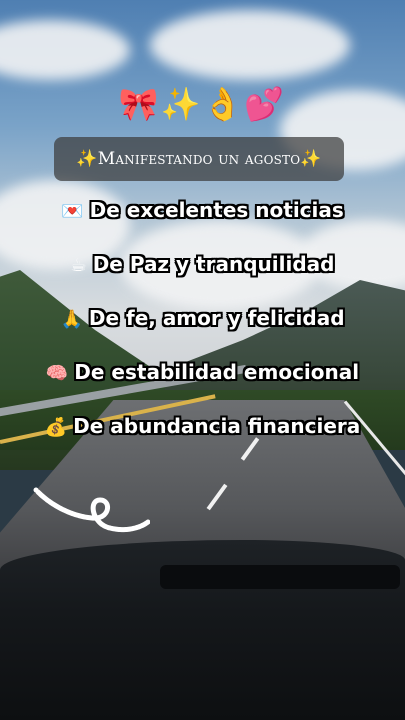  I want to click on affirmation-line: 🧠 De estabilidad emocional, so click(202, 372).